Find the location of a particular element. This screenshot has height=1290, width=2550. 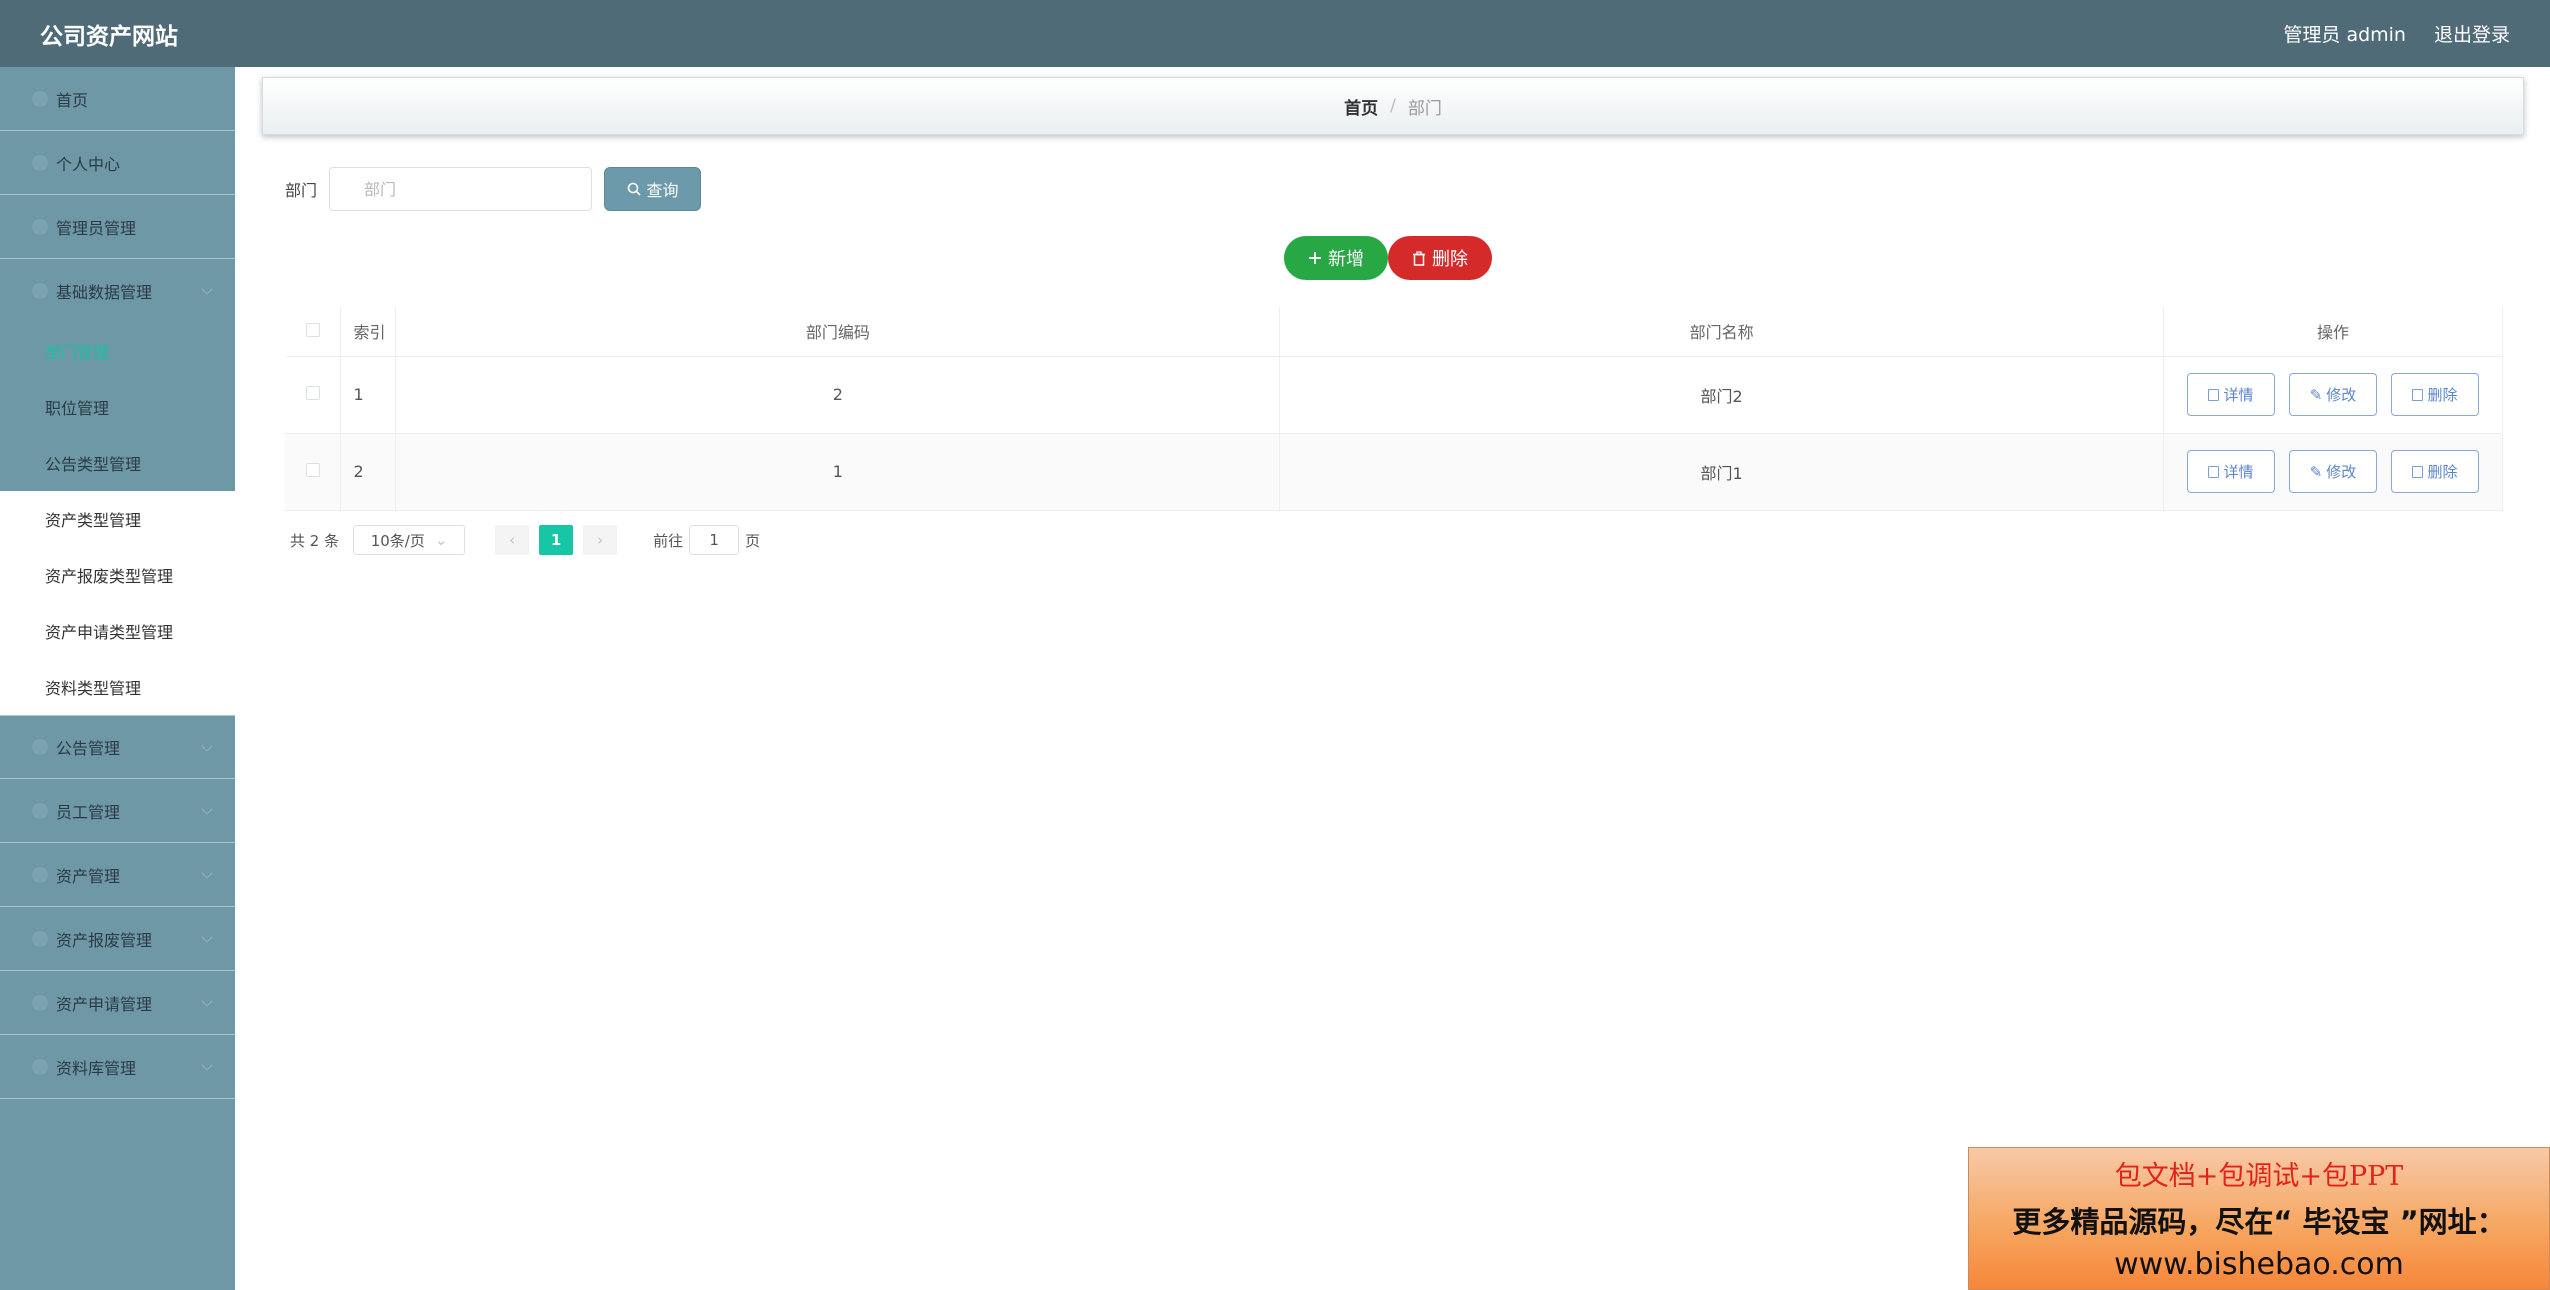

sidebar-item-label: 个人中心 is located at coordinates (88, 164).